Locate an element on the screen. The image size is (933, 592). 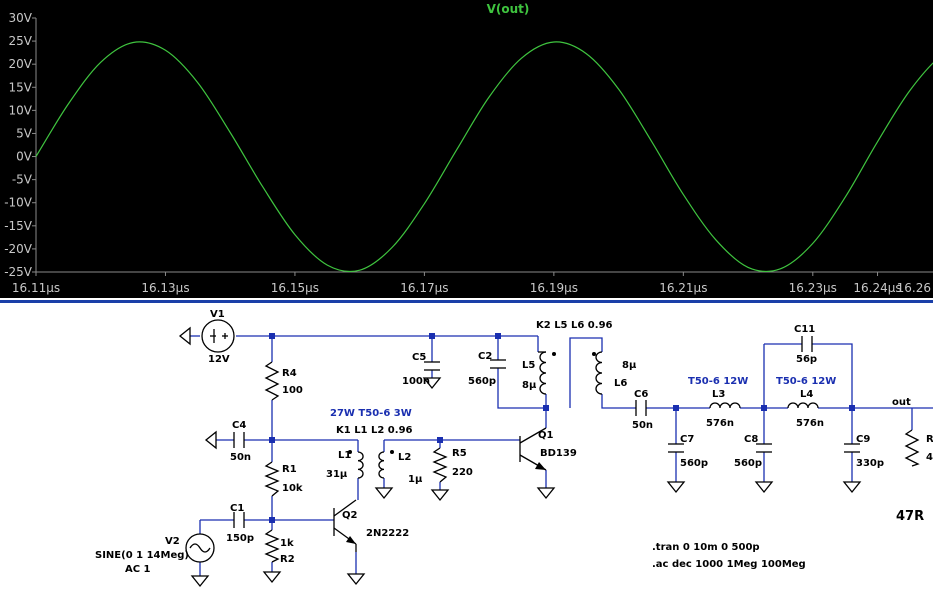
y-tick-label: -15V is located at coordinates (18, 226).